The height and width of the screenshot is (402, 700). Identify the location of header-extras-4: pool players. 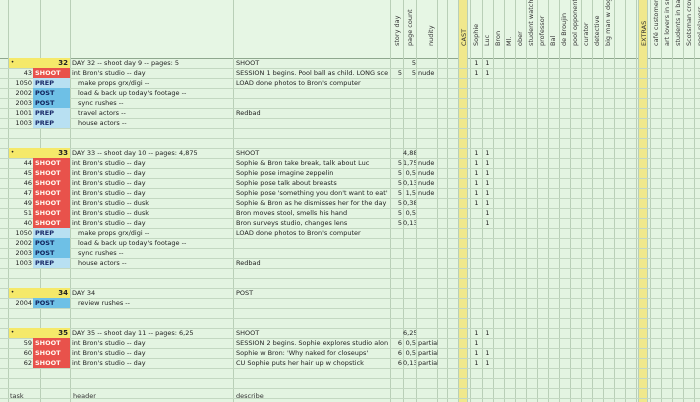
(697, 28).